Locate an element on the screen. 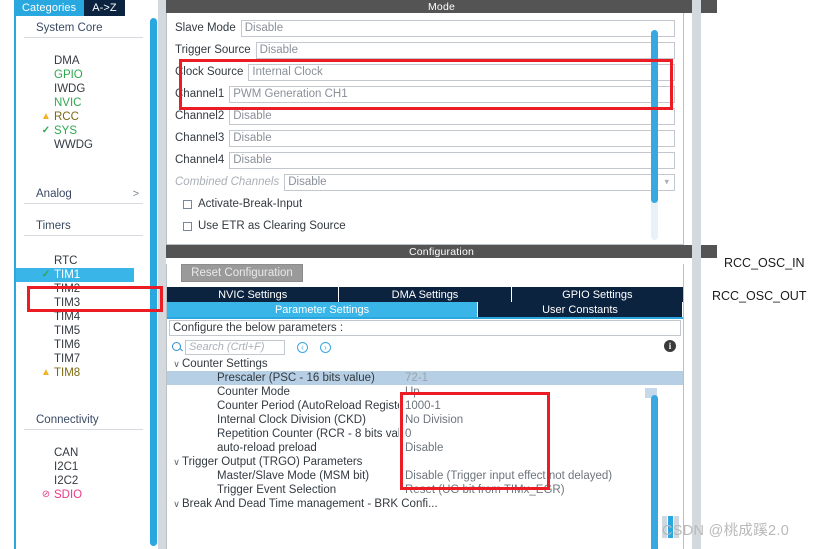 The image size is (837, 549). parameter-value: 72-1 is located at coordinates (413, 378).